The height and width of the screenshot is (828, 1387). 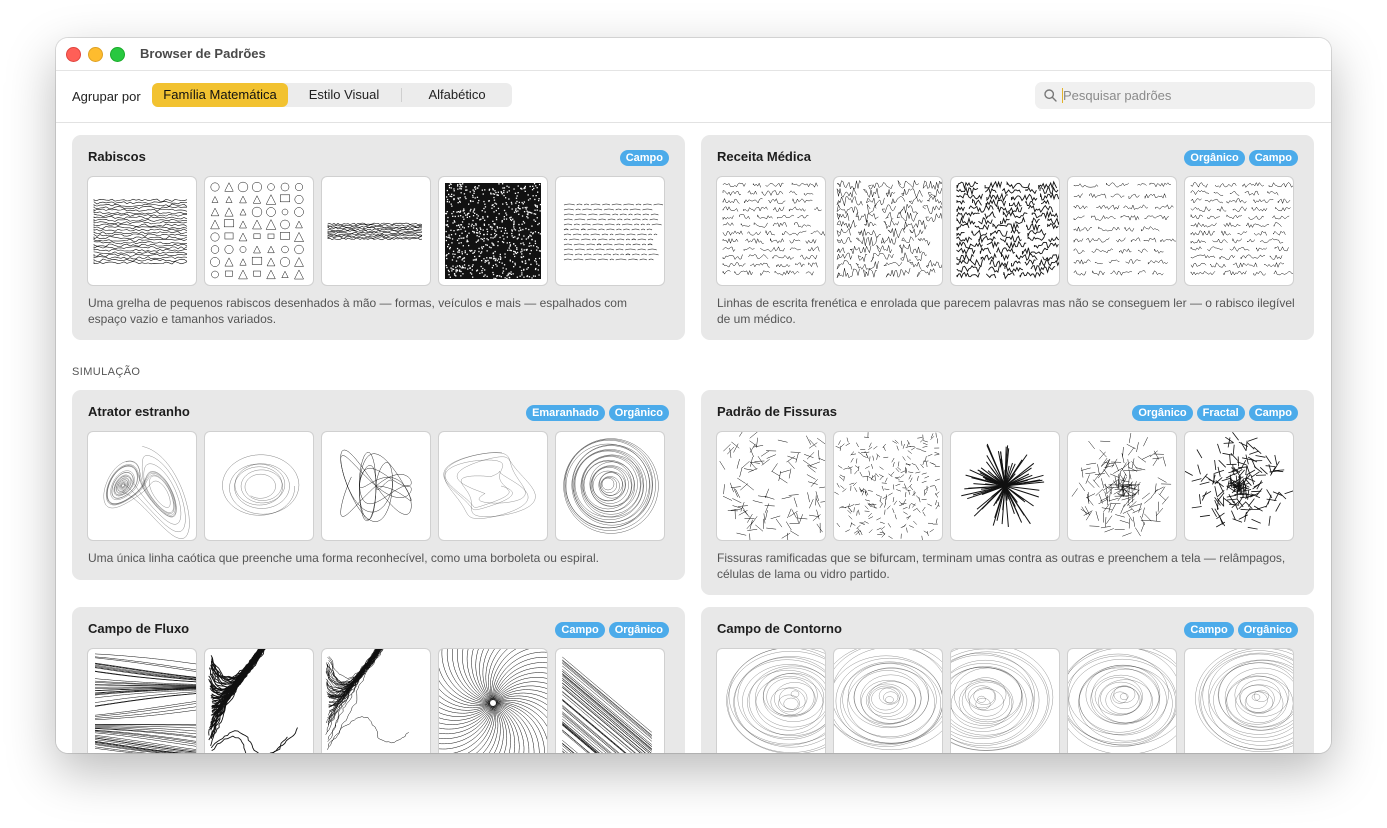 I want to click on segment-visual-style: Estilo Visual, so click(x=344, y=95).